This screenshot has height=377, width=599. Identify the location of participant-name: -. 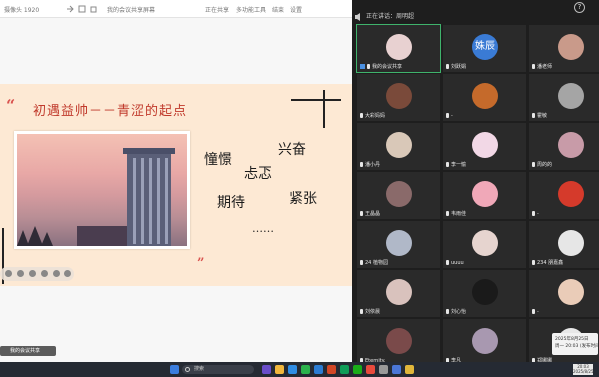
(449, 116).